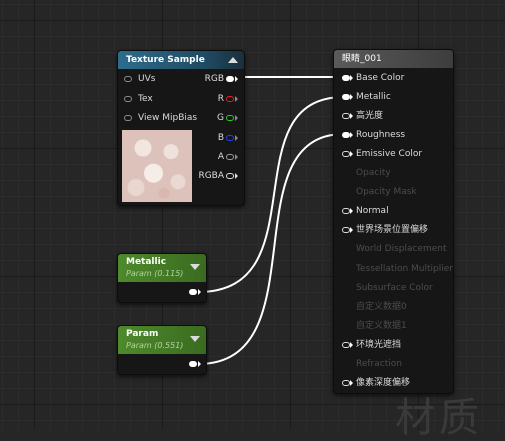 The image size is (505, 441). I want to click on output-pin-a: A, so click(213, 157).